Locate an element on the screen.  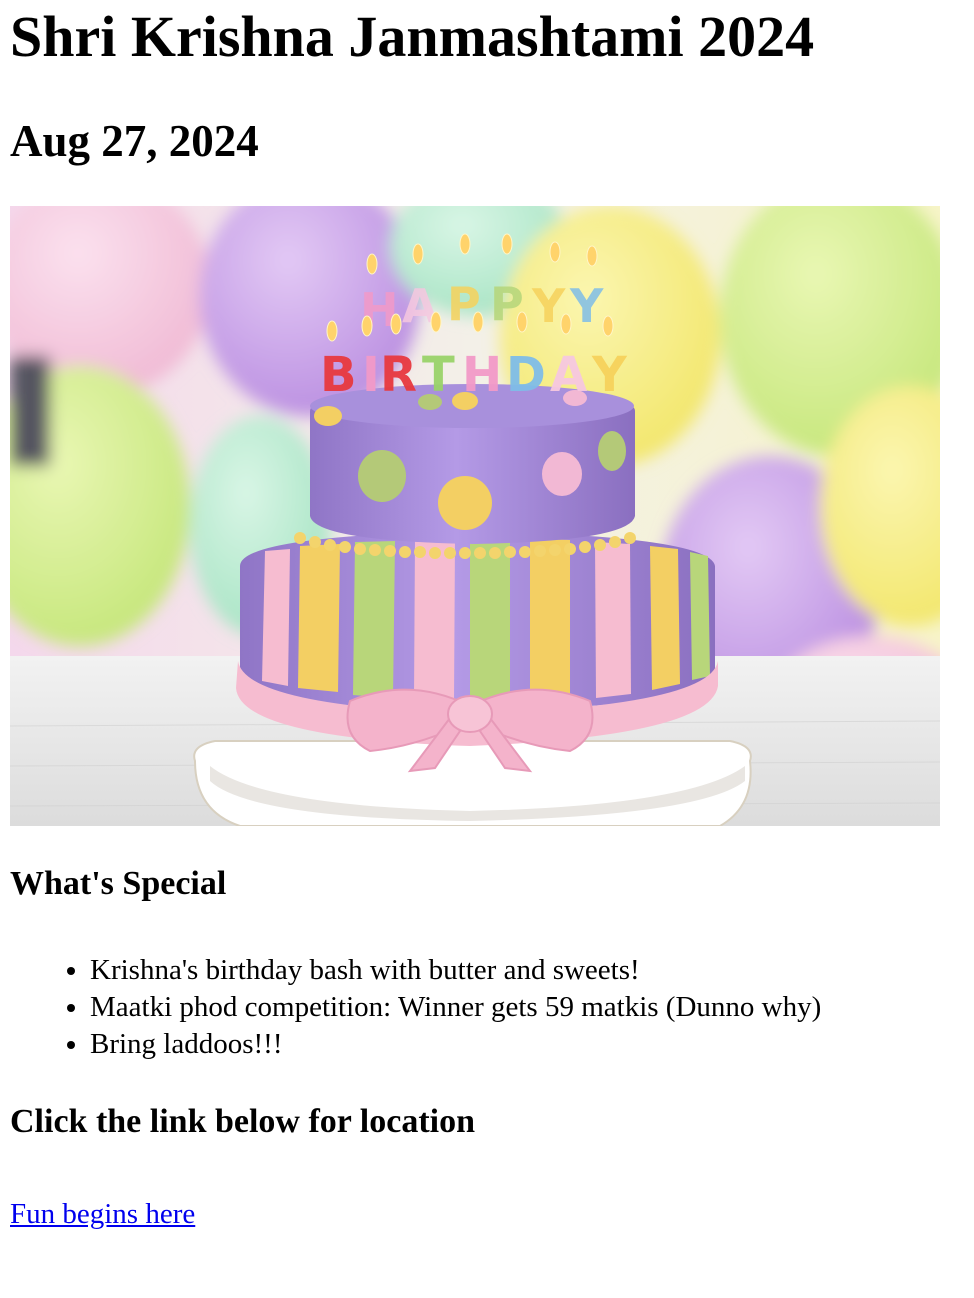
svg-text: A is located at coordinates (568, 375).